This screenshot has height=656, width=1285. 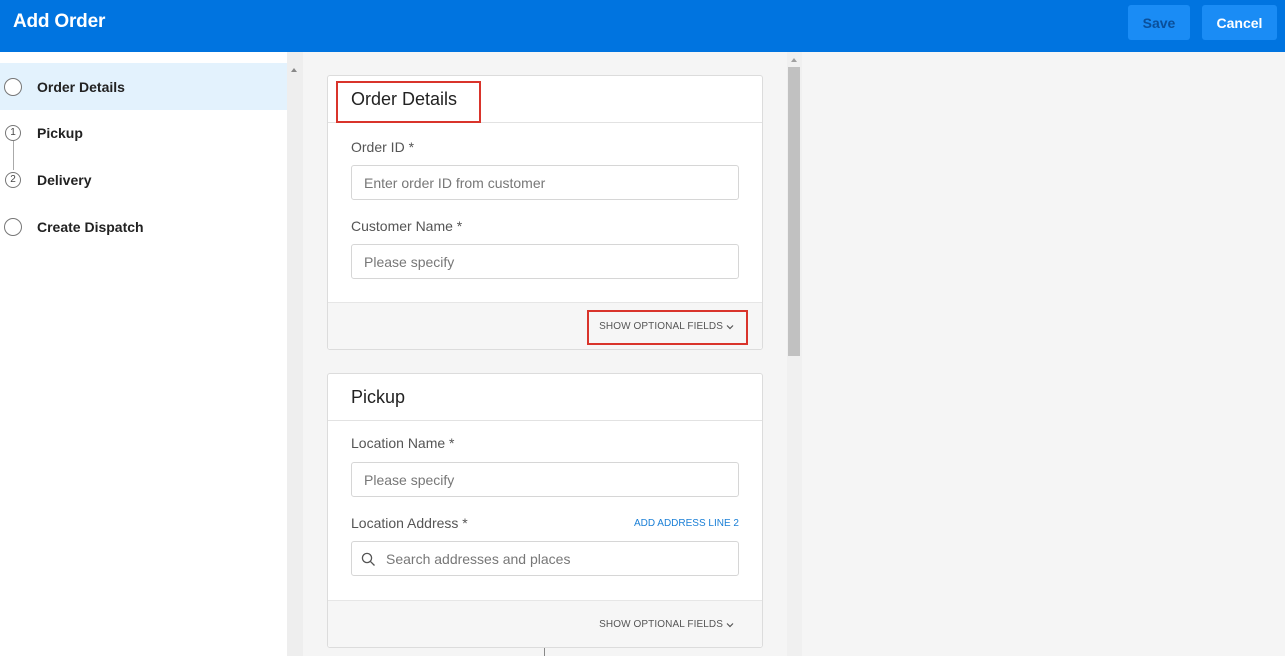 What do you see at coordinates (60, 132) in the screenshot?
I see `step-label: Pickup` at bounding box center [60, 132].